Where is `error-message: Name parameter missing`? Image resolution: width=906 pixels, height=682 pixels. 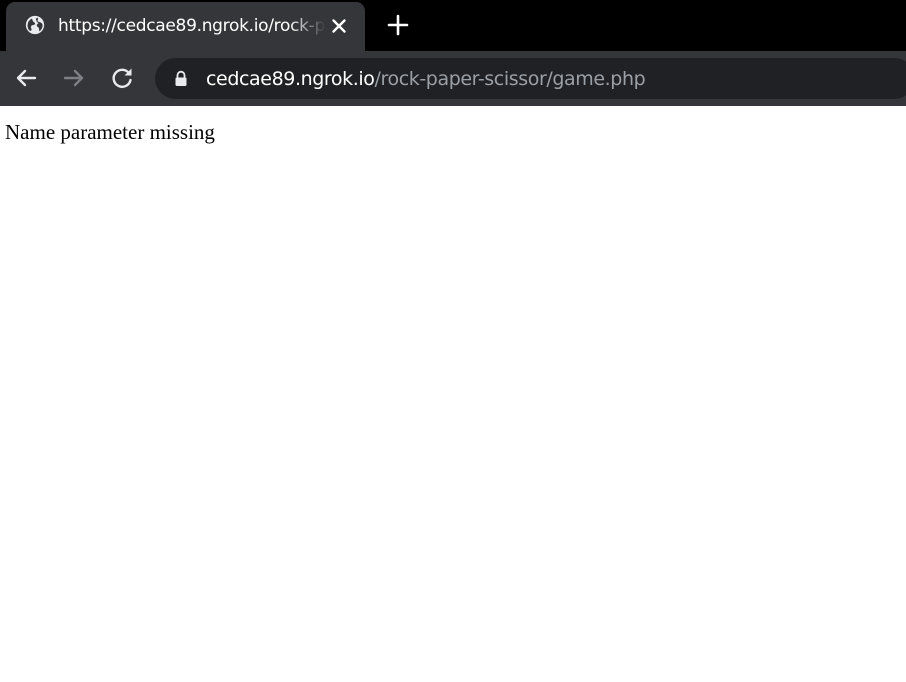
error-message: Name parameter missing is located at coordinates (110, 132).